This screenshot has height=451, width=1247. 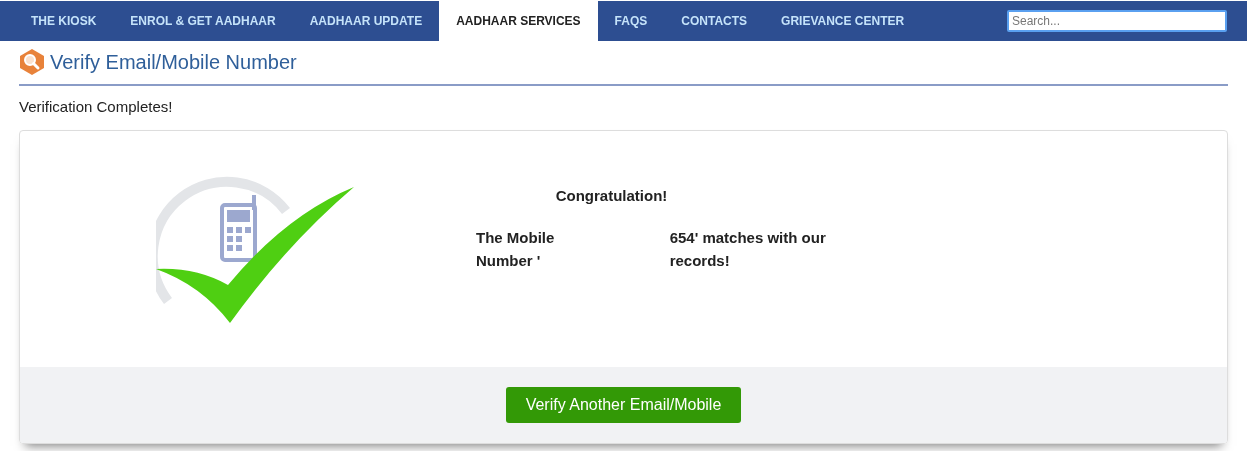 What do you see at coordinates (631, 21) in the screenshot?
I see `nav-tab: FAQS` at bounding box center [631, 21].